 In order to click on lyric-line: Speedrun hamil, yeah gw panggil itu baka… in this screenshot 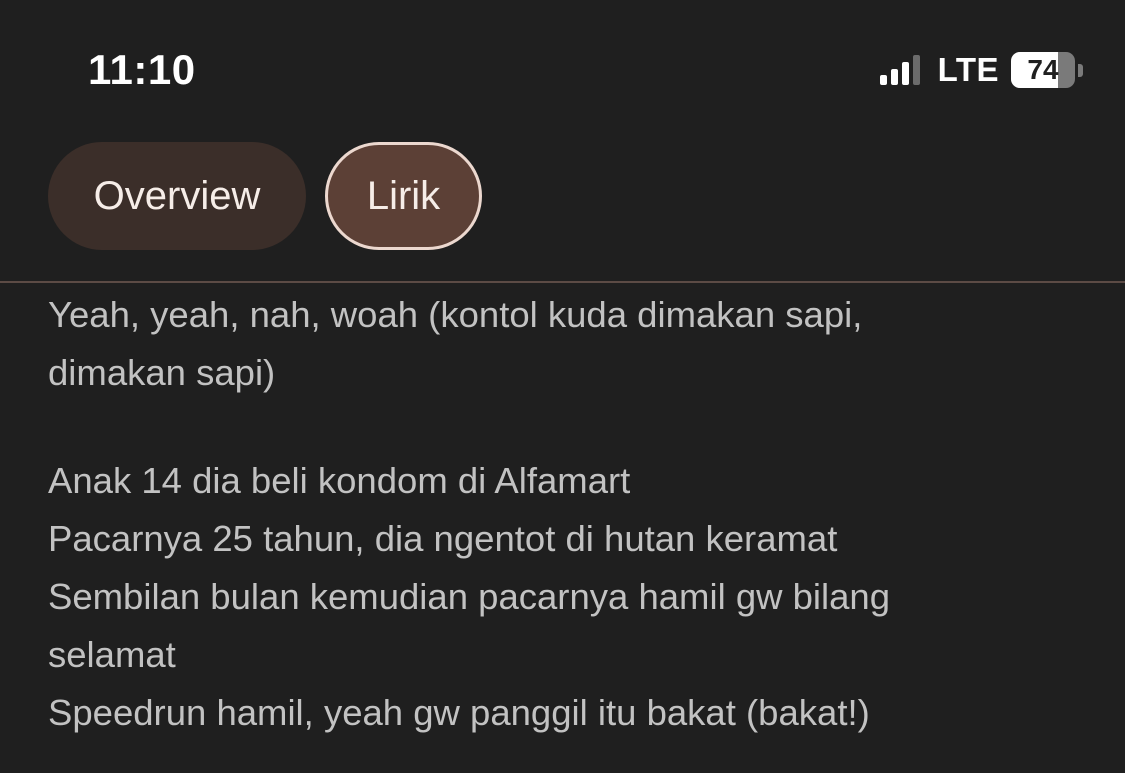, I will do `click(459, 712)`.